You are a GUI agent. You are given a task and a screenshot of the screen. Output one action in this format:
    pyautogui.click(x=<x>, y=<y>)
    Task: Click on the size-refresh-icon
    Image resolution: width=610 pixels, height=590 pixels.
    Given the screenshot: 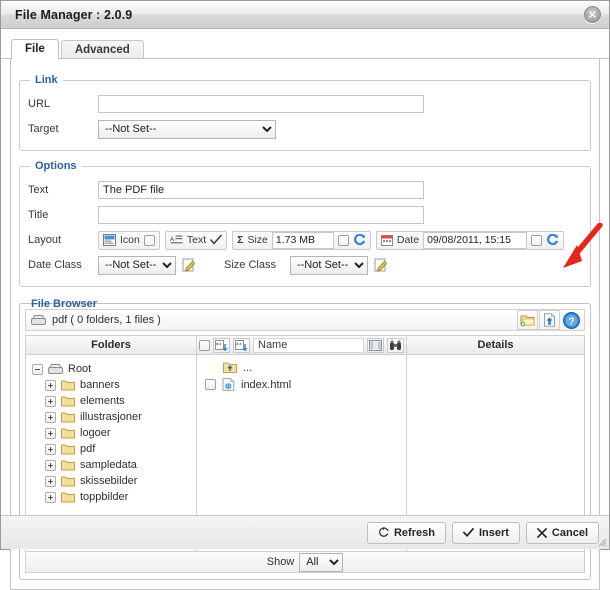 What is the action you would take?
    pyautogui.click(x=359, y=240)
    